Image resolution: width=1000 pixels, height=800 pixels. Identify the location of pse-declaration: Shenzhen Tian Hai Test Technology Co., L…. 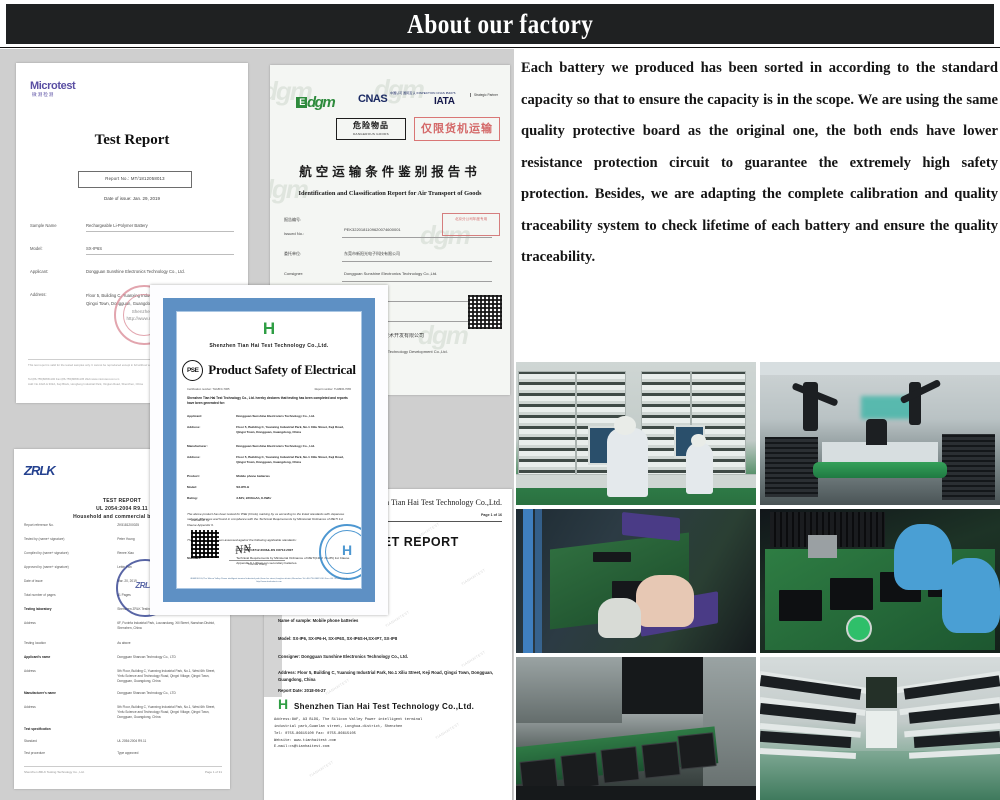
(267, 401).